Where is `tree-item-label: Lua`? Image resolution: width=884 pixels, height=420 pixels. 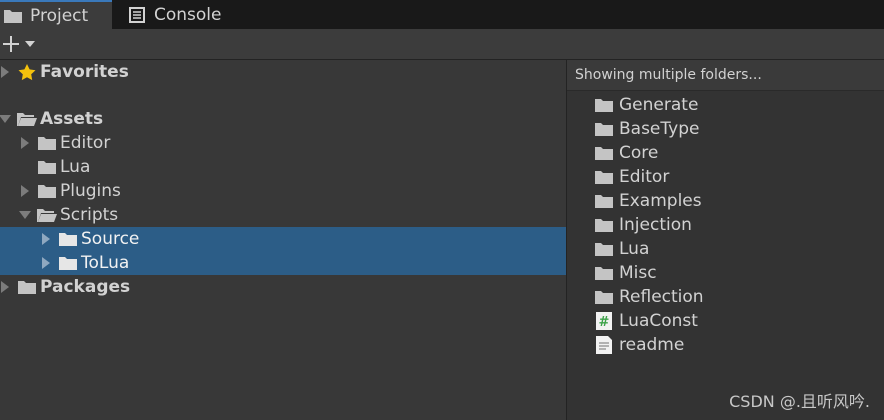
tree-item-label: Lua is located at coordinates (75, 167).